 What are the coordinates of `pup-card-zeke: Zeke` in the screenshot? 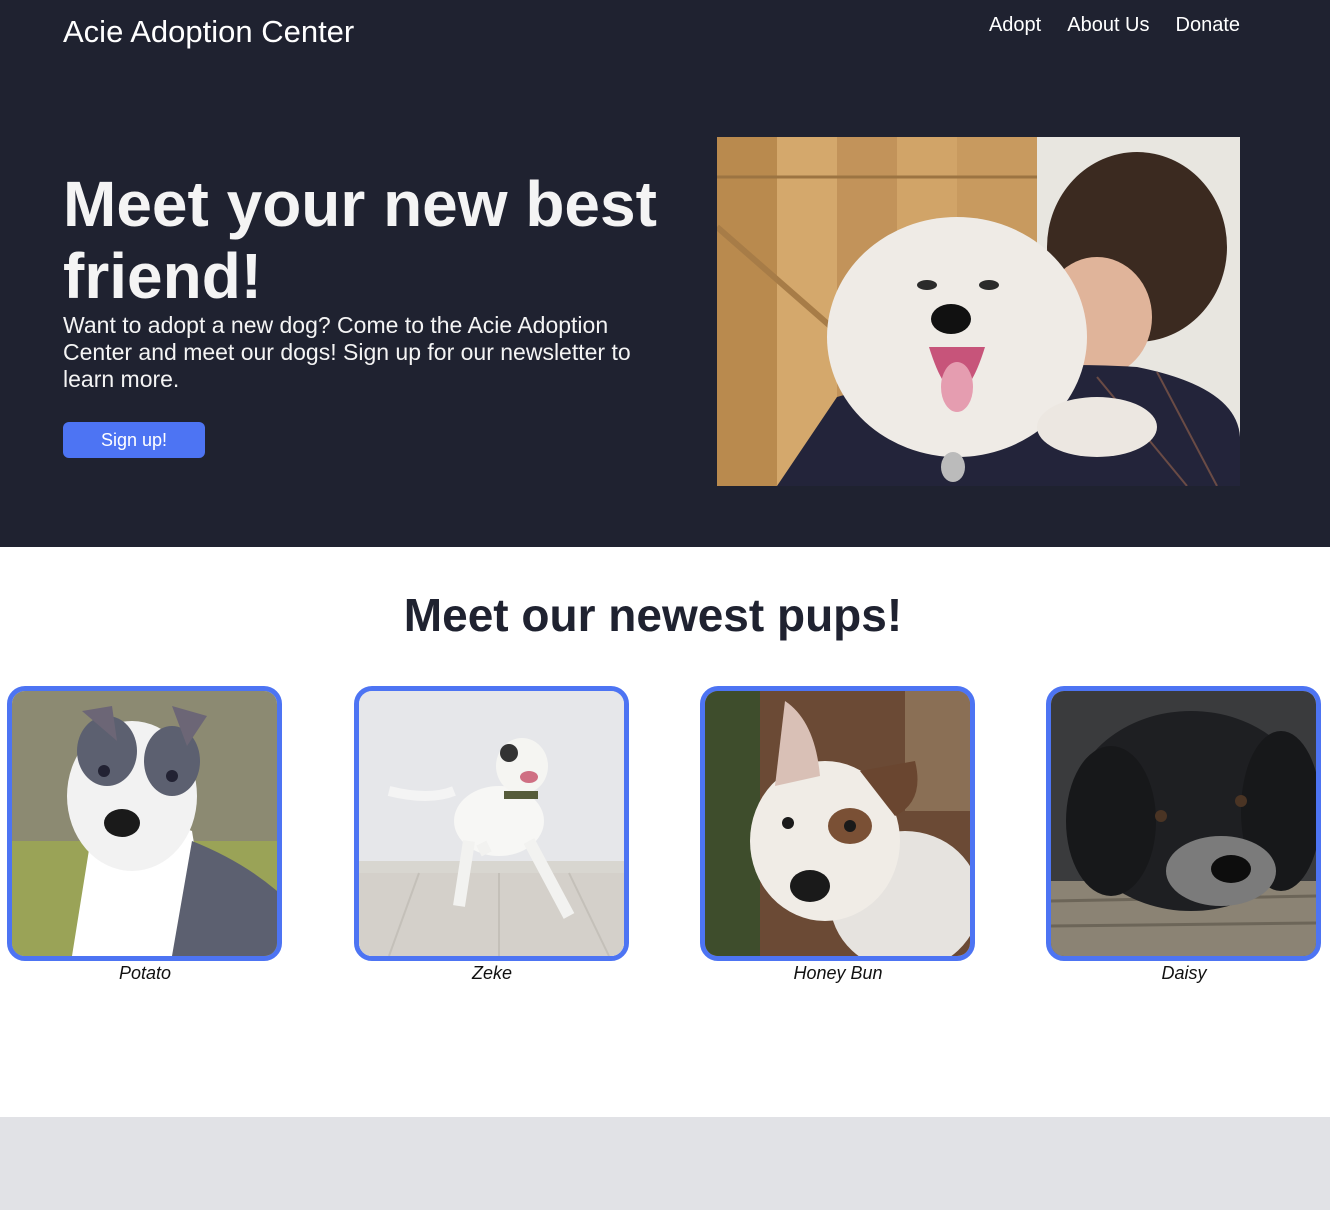 It's located at (492, 835).